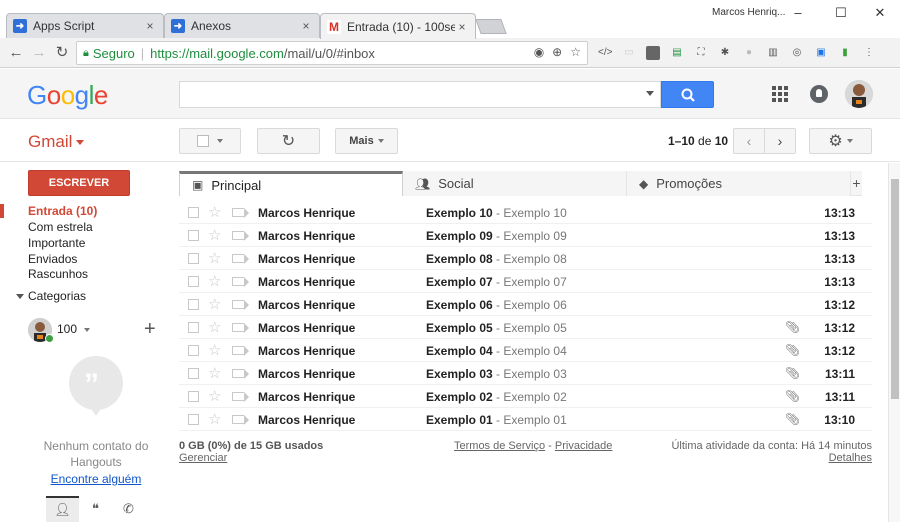 This screenshot has height=522, width=900. Describe the element at coordinates (62, 211) in the screenshot. I see `sidebar-item-inbox: Entrada (10)` at that location.